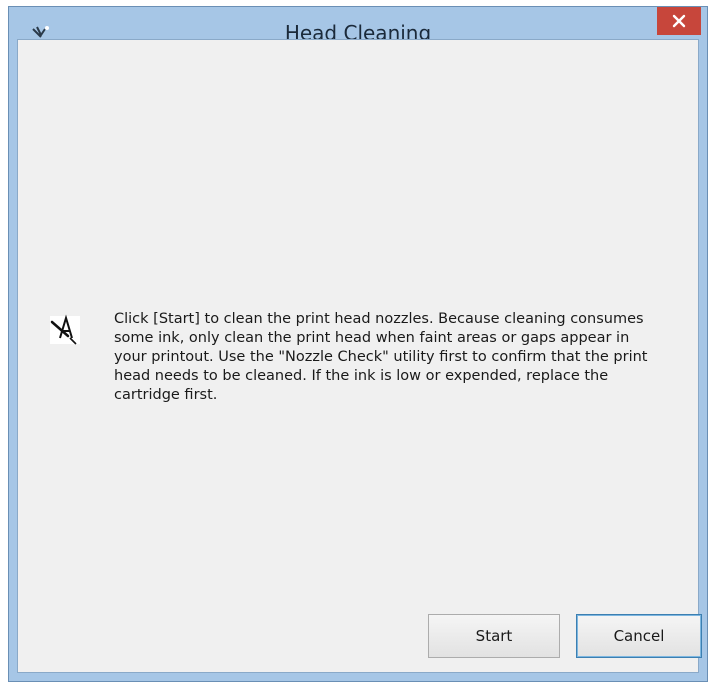 This screenshot has height=691, width=724. I want to click on print-head-cleaning-icon, so click(66, 330).